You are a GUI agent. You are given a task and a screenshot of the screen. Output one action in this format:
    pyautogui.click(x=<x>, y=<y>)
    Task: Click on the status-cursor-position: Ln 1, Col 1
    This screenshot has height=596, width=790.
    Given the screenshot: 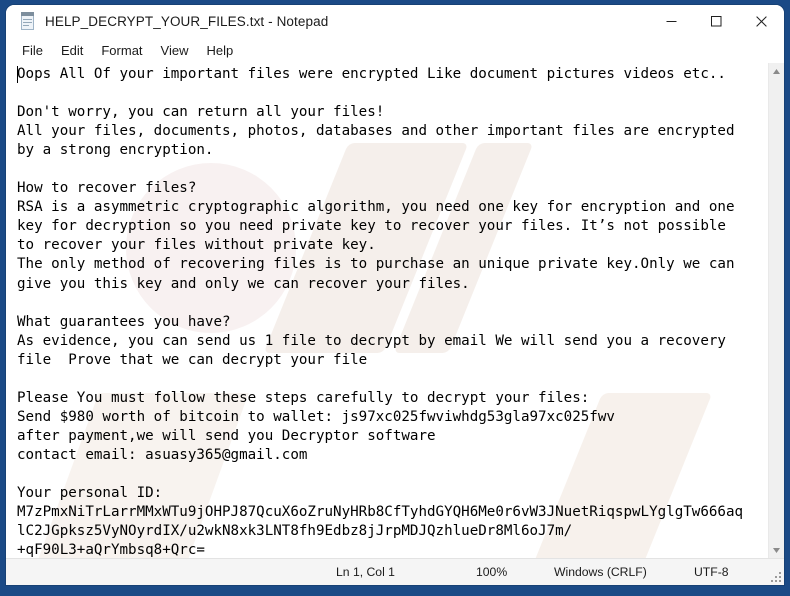 What is the action you would take?
    pyautogui.click(x=396, y=572)
    